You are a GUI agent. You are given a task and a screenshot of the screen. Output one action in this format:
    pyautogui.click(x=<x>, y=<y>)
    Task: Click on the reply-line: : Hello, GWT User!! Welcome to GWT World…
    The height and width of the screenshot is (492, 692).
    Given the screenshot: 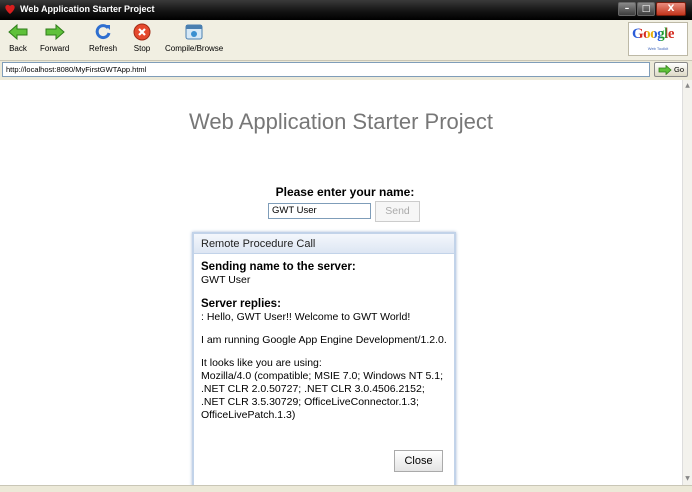 What is the action you would take?
    pyautogui.click(x=306, y=317)
    